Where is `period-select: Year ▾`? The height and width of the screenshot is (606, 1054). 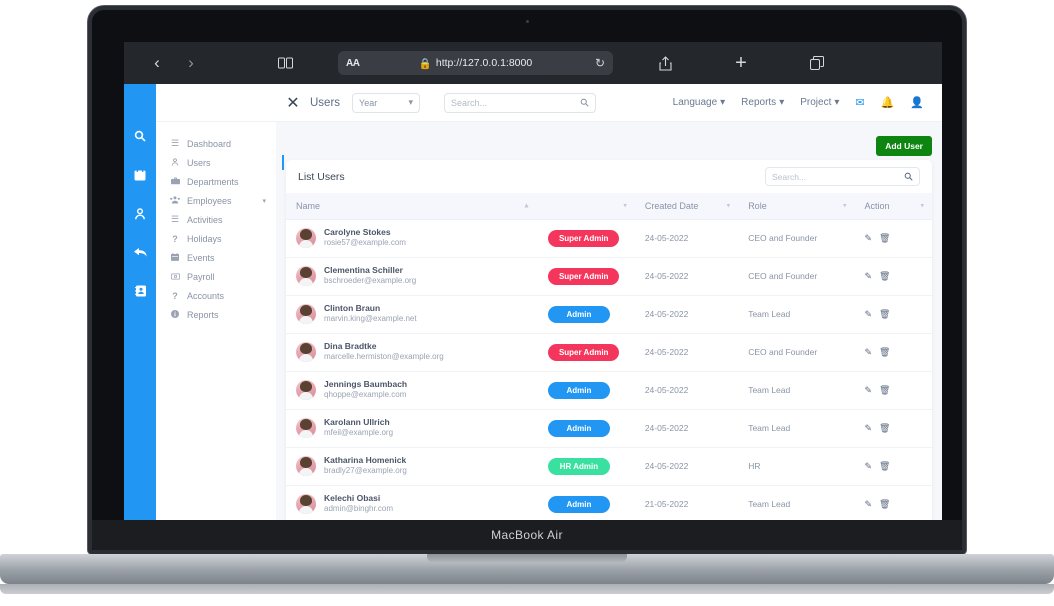 period-select: Year ▾ is located at coordinates (386, 102).